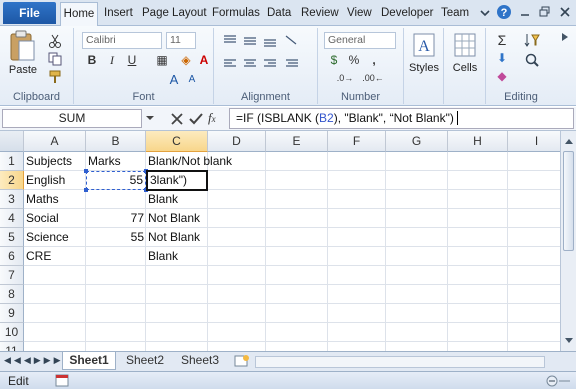  Describe the element at coordinates (357, 141) in the screenshot. I see `column-header-f: F` at that location.